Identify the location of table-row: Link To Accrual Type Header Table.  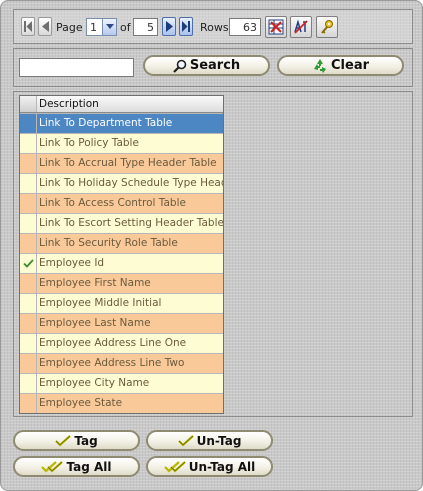
(121, 163).